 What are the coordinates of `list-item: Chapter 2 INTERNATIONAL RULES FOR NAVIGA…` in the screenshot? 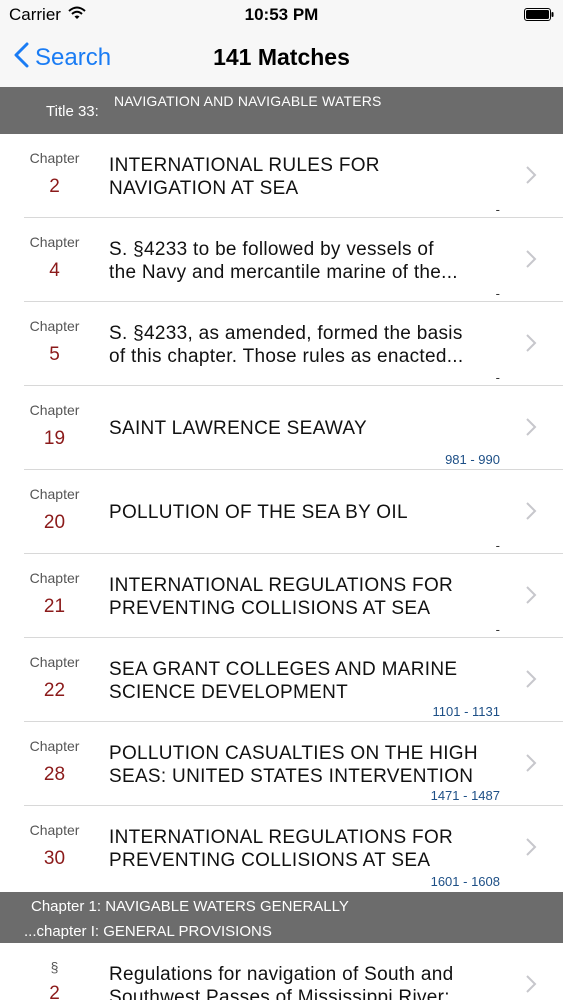 It's located at (281, 176).